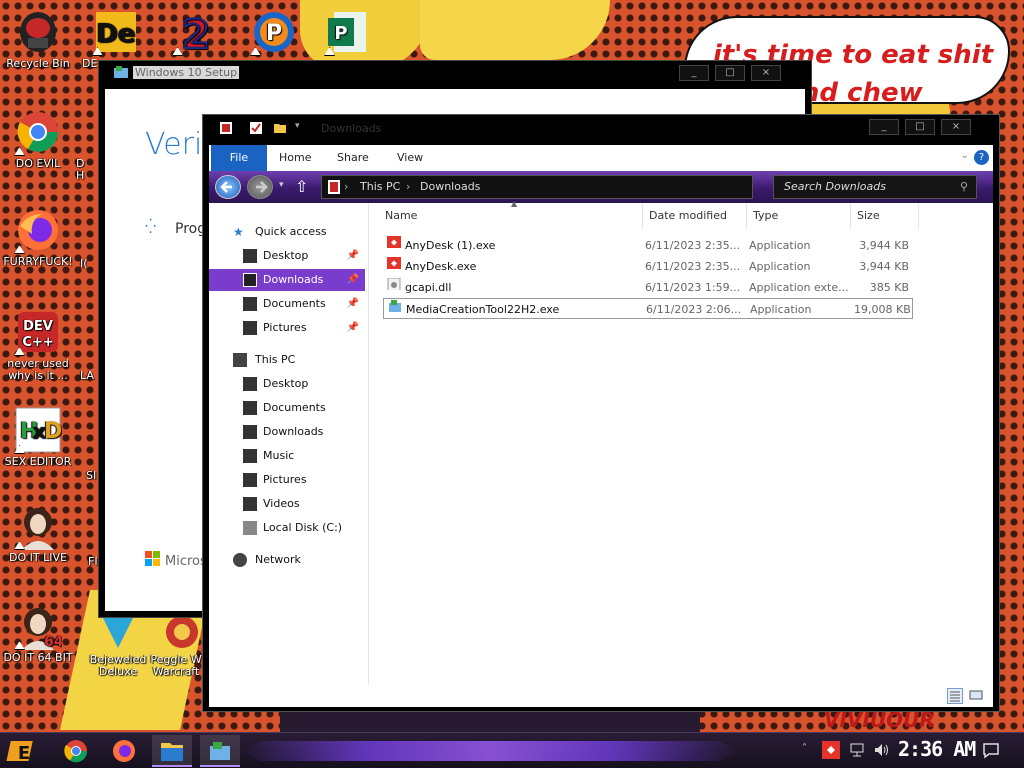 The height and width of the screenshot is (768, 1024). What do you see at coordinates (281, 185) in the screenshot?
I see `recent-locations-icon: ▾` at bounding box center [281, 185].